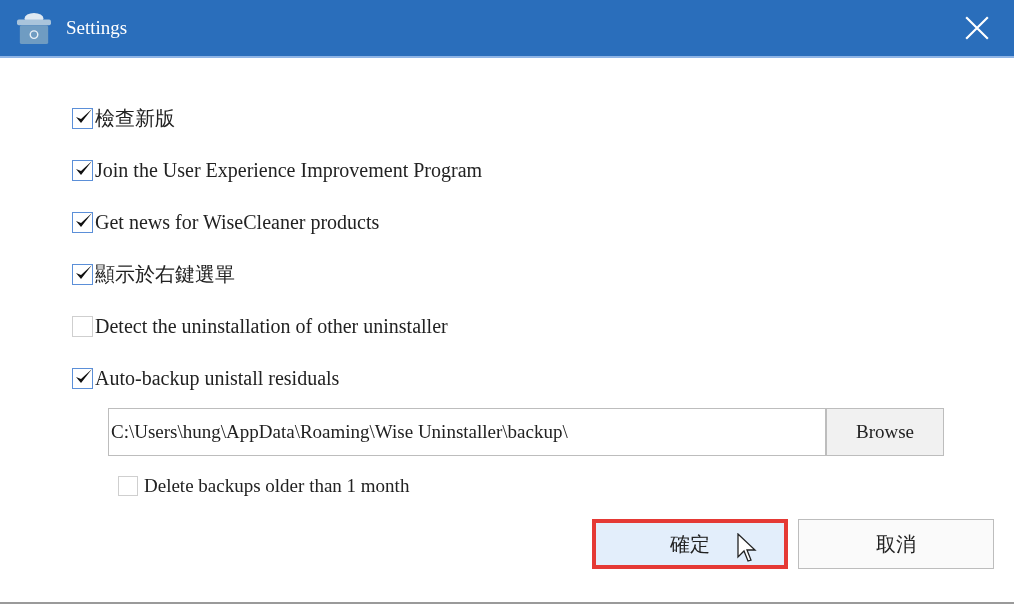  Describe the element at coordinates (977, 28) in the screenshot. I see `close-icon` at that location.